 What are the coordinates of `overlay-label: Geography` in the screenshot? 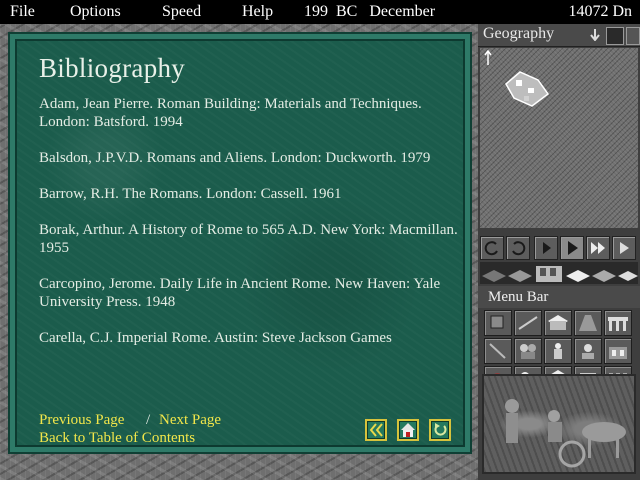 It's located at (519, 33).